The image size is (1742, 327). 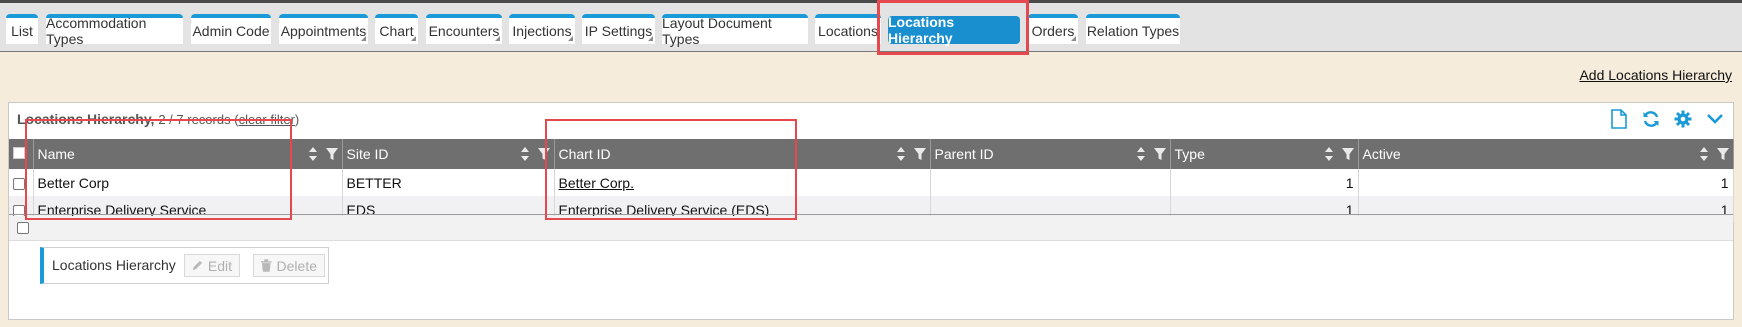 I want to click on record-count-text: 2 / 7 records, so click(x=194, y=119).